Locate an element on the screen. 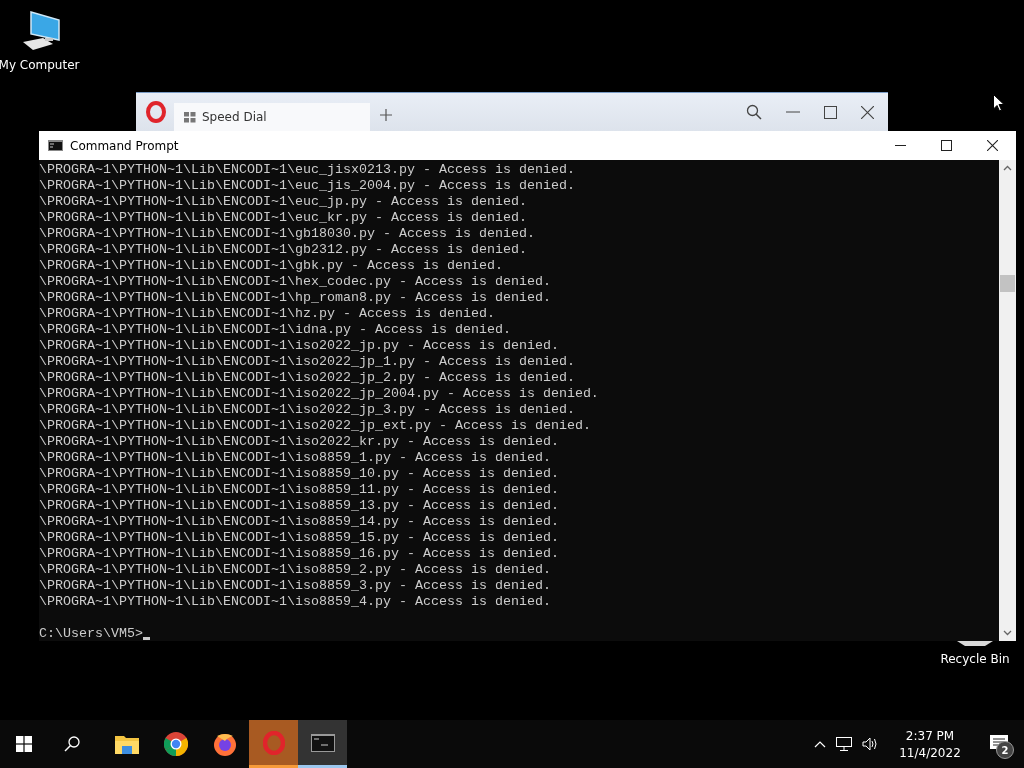 This screenshot has width=1024, height=768. output-line: \PROGRA~1\PYTHON~1\Lib\ENCODI~1\idna.py - Access is denied. is located at coordinates (275, 330).